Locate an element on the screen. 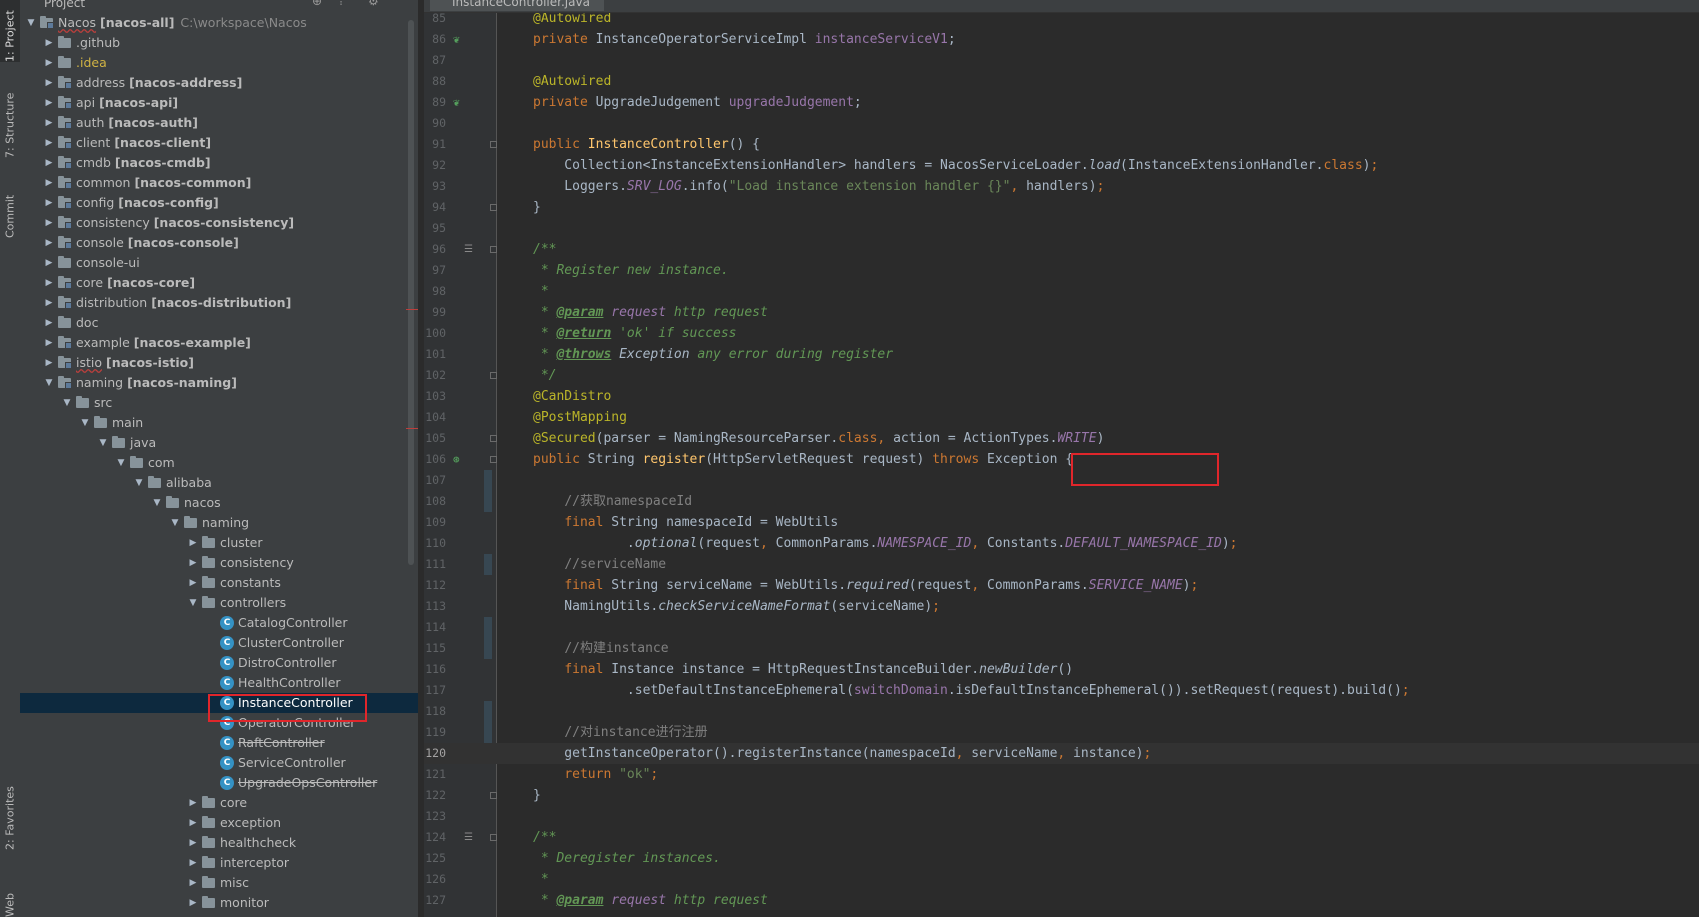 The width and height of the screenshot is (1699, 917). code-line: 90 is located at coordinates (1061, 123).